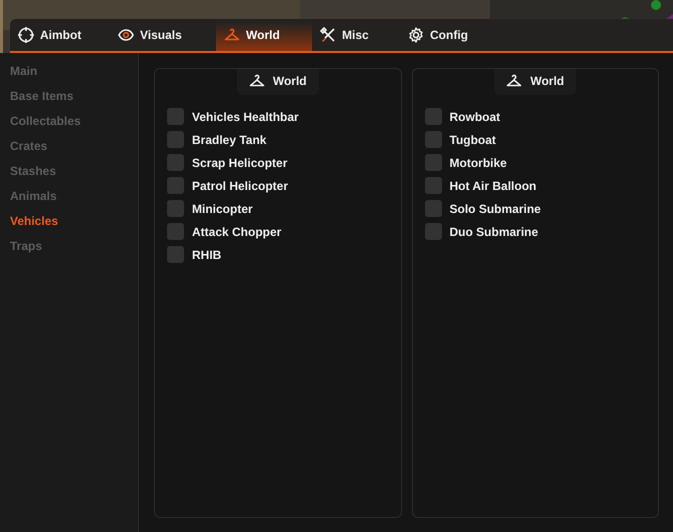 This screenshot has width=673, height=532. I want to click on option-label: Tugboat, so click(473, 139).